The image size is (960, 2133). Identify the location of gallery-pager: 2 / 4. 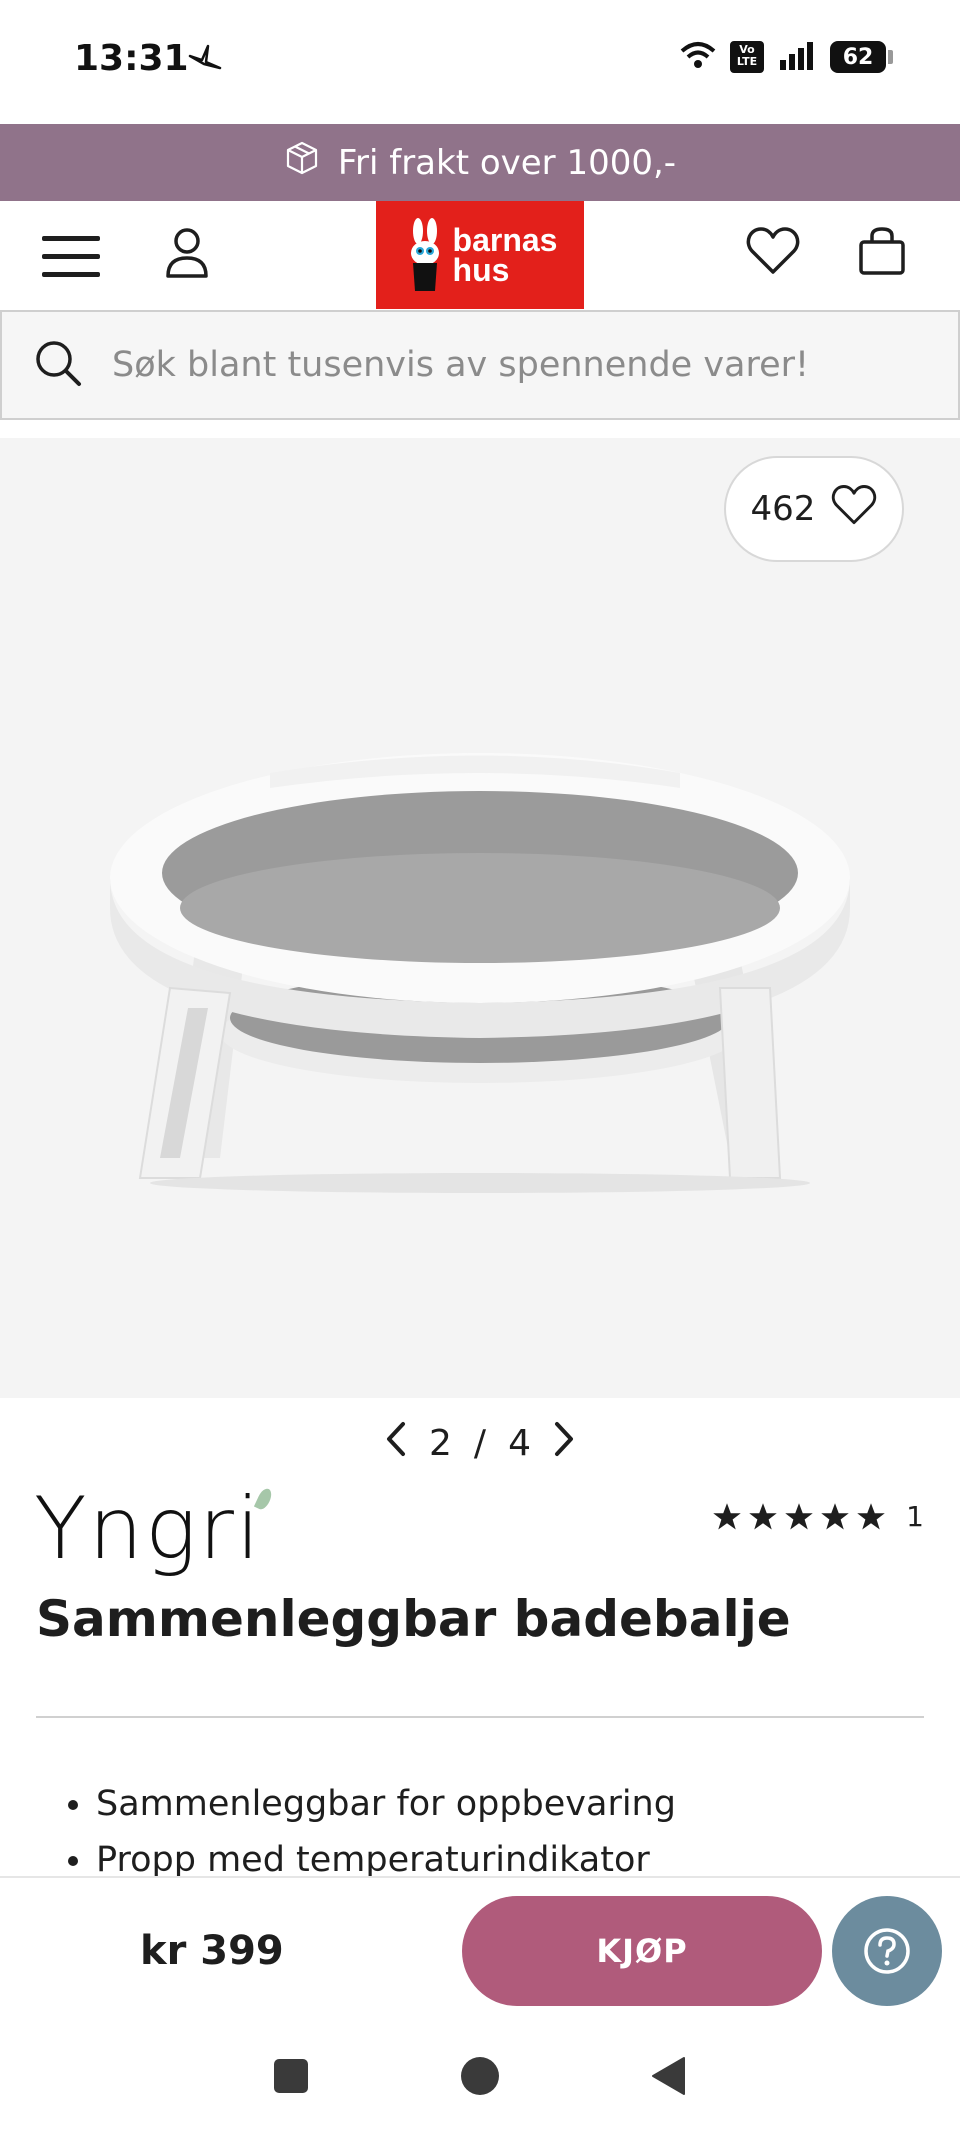
(480, 1443).